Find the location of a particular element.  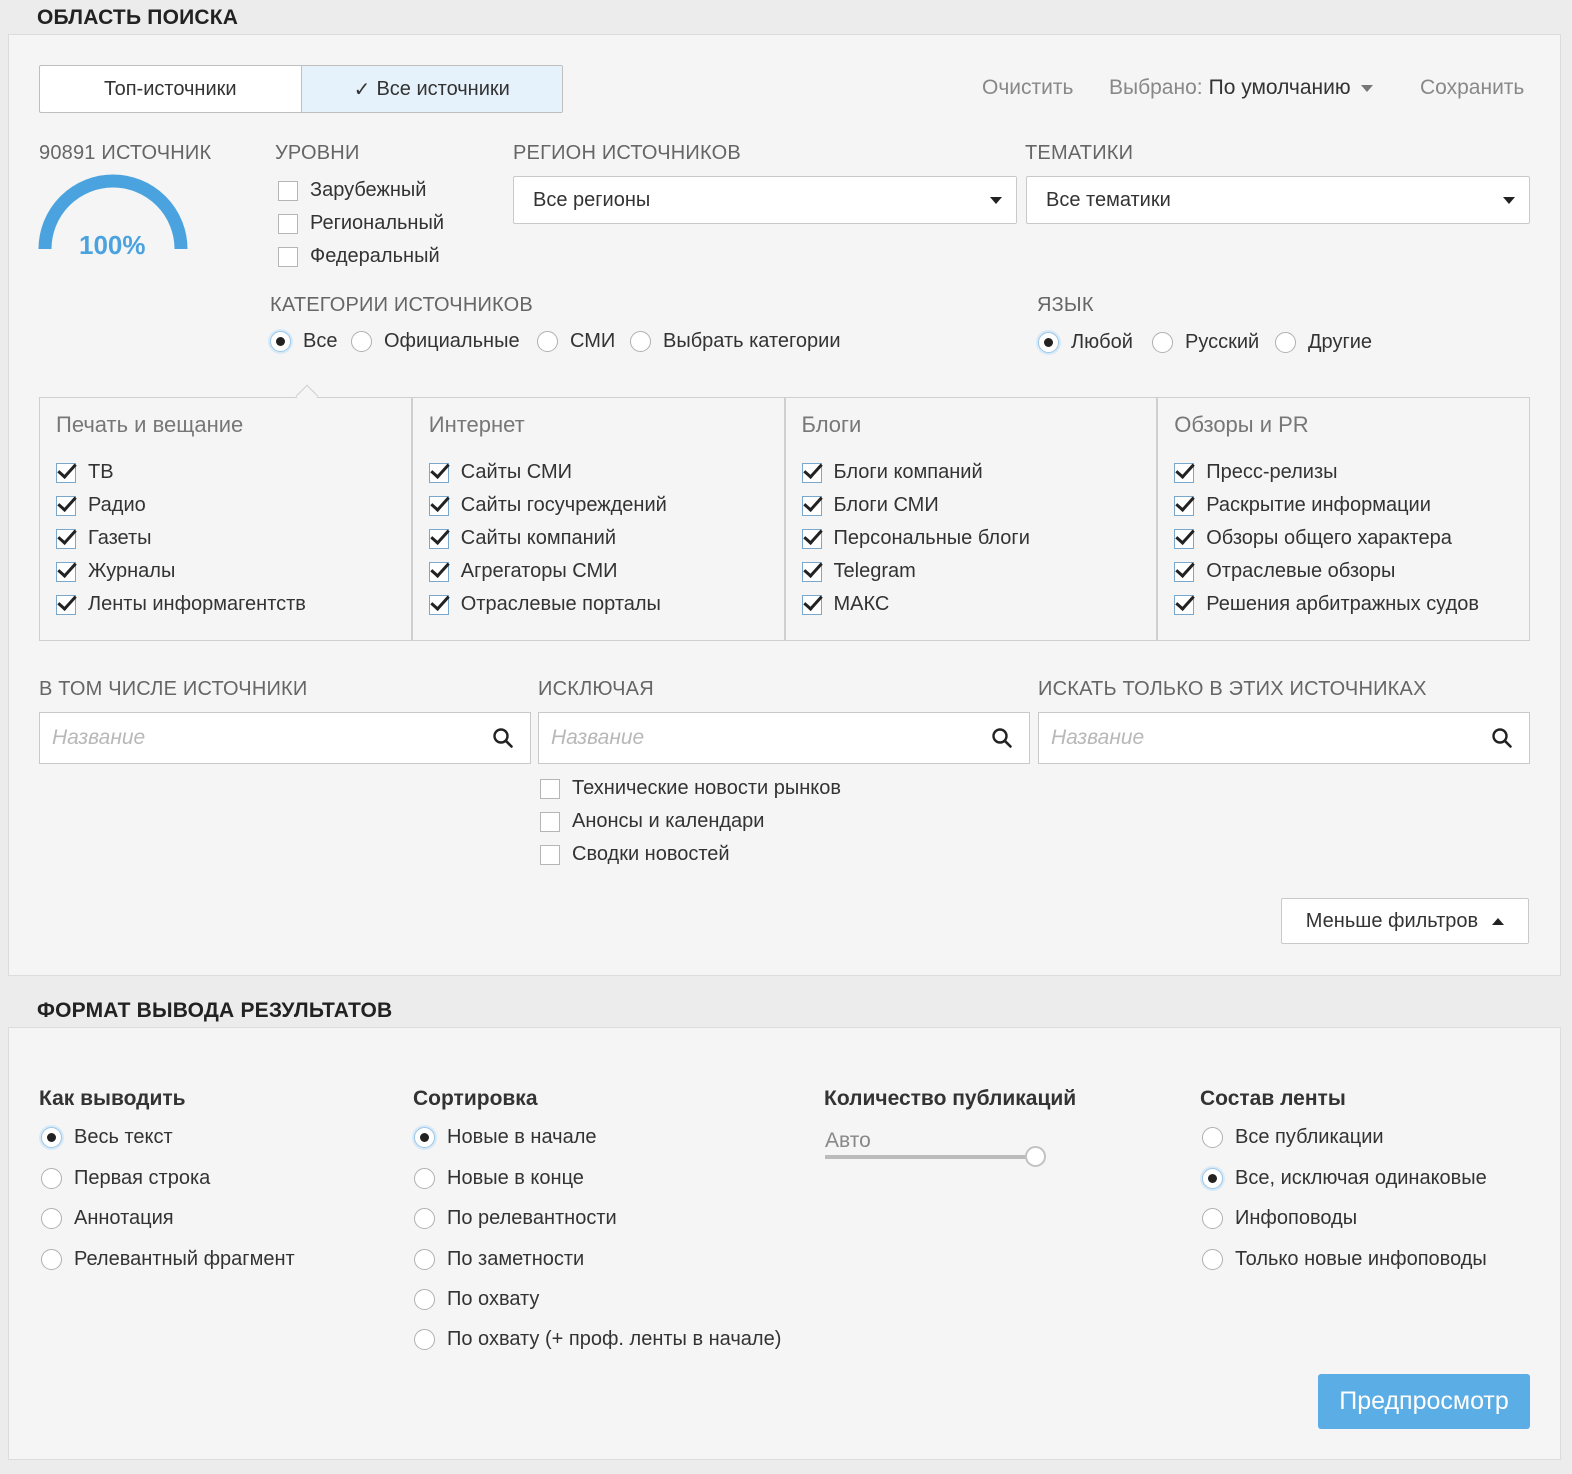

include-sources-field is located at coordinates (285, 738).